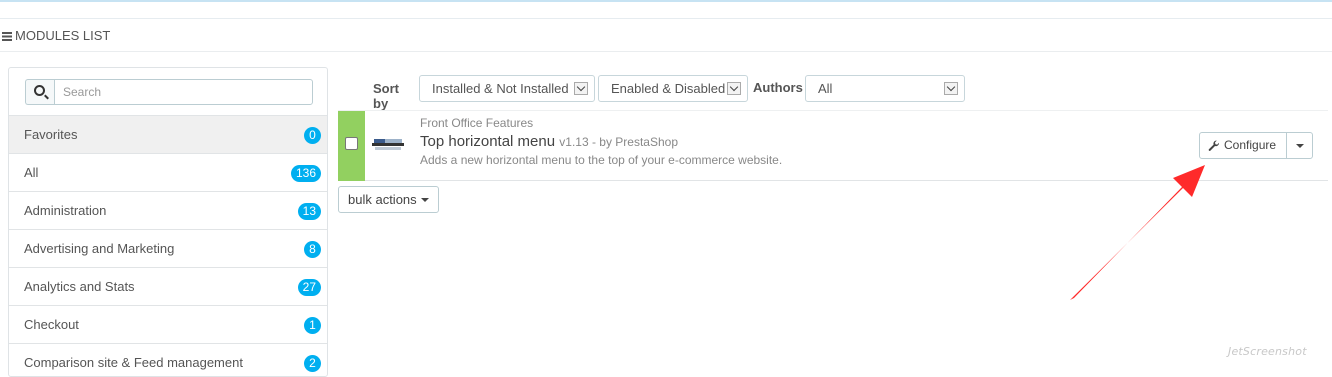 This screenshot has width=1332, height=377. I want to click on category-item-comparison: Comparison site & Feed management 2, so click(168, 360).